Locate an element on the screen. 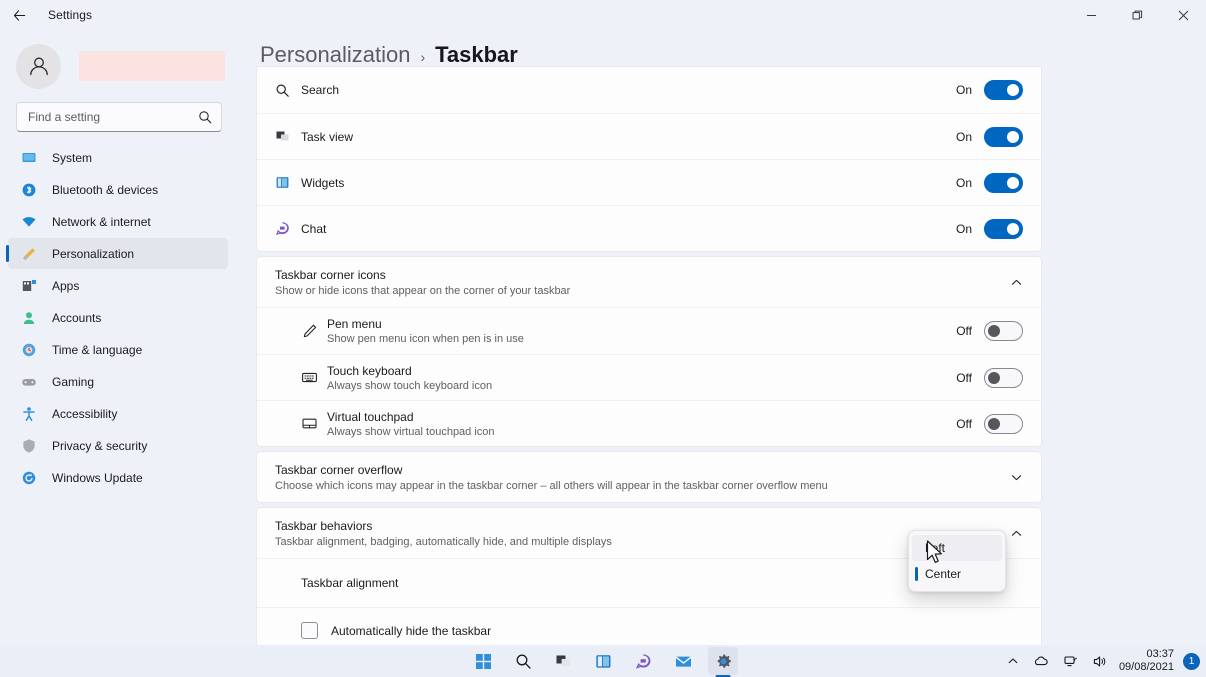 The height and width of the screenshot is (677, 1206). sidebar-item-apps: Apps is located at coordinates (118, 285).